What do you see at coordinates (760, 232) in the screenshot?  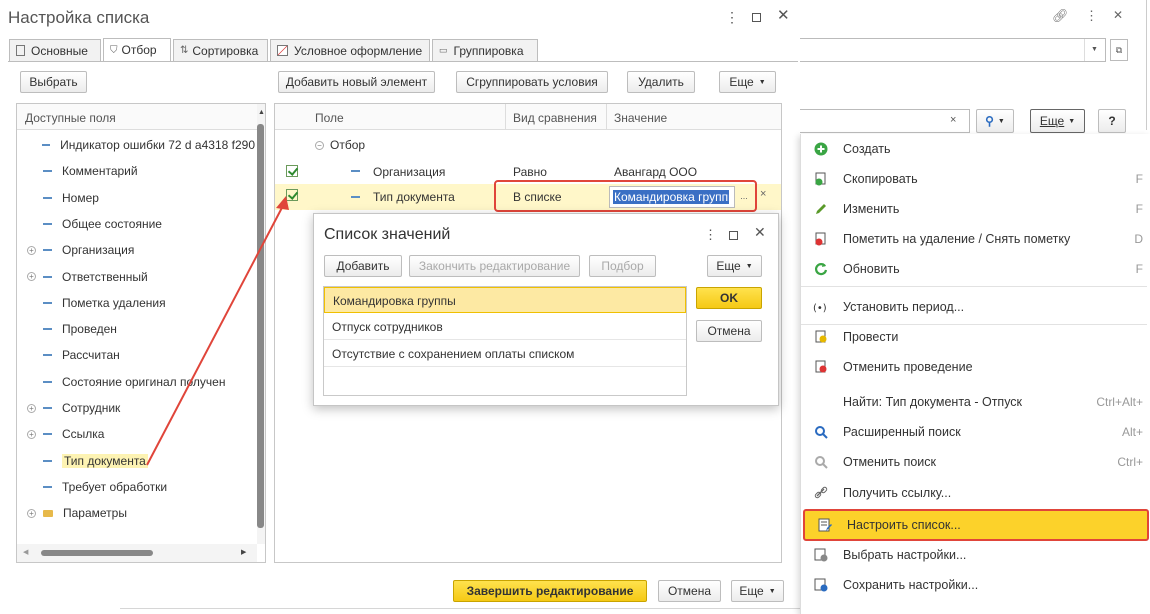 I see `dialog-close-icon: ✕` at bounding box center [760, 232].